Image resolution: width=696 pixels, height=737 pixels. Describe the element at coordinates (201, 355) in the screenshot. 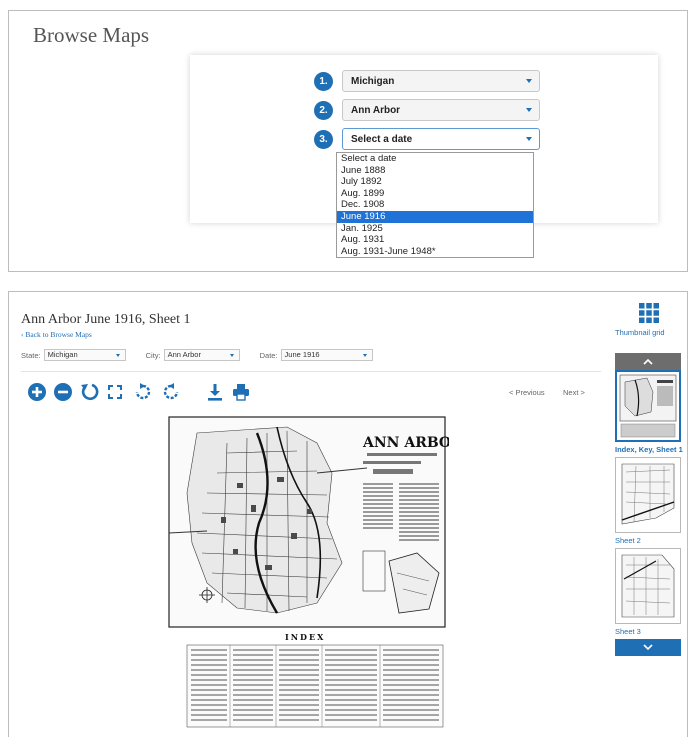

I see `city-filter-select: Ann Arbor` at that location.